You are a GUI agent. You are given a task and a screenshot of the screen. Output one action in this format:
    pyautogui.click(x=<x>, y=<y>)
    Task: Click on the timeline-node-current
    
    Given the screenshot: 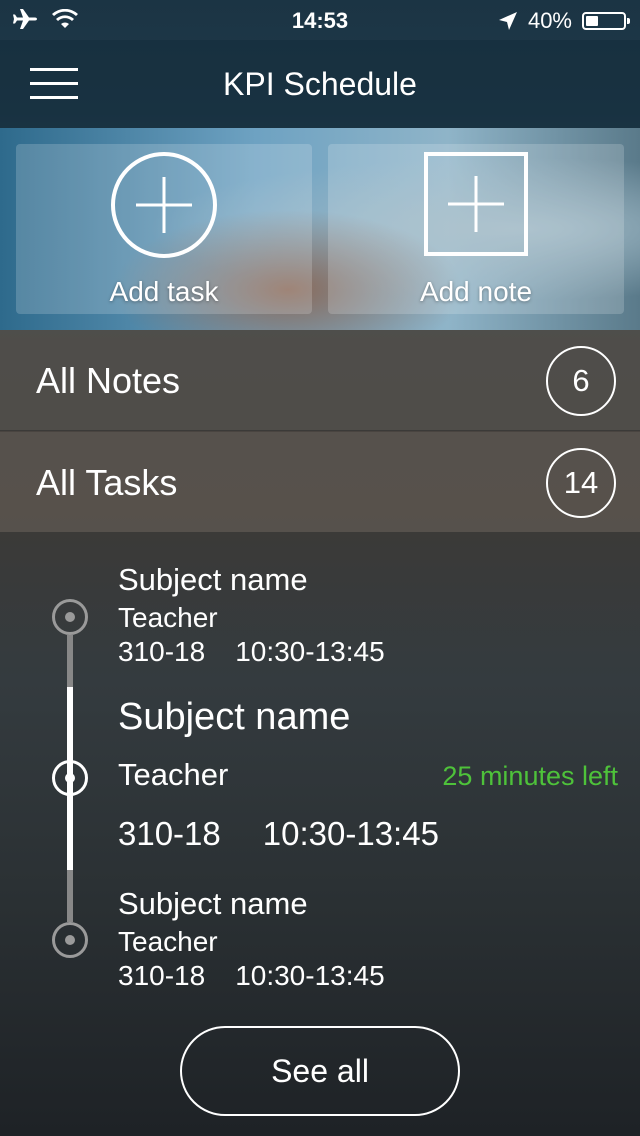 What is the action you would take?
    pyautogui.click(x=70, y=778)
    